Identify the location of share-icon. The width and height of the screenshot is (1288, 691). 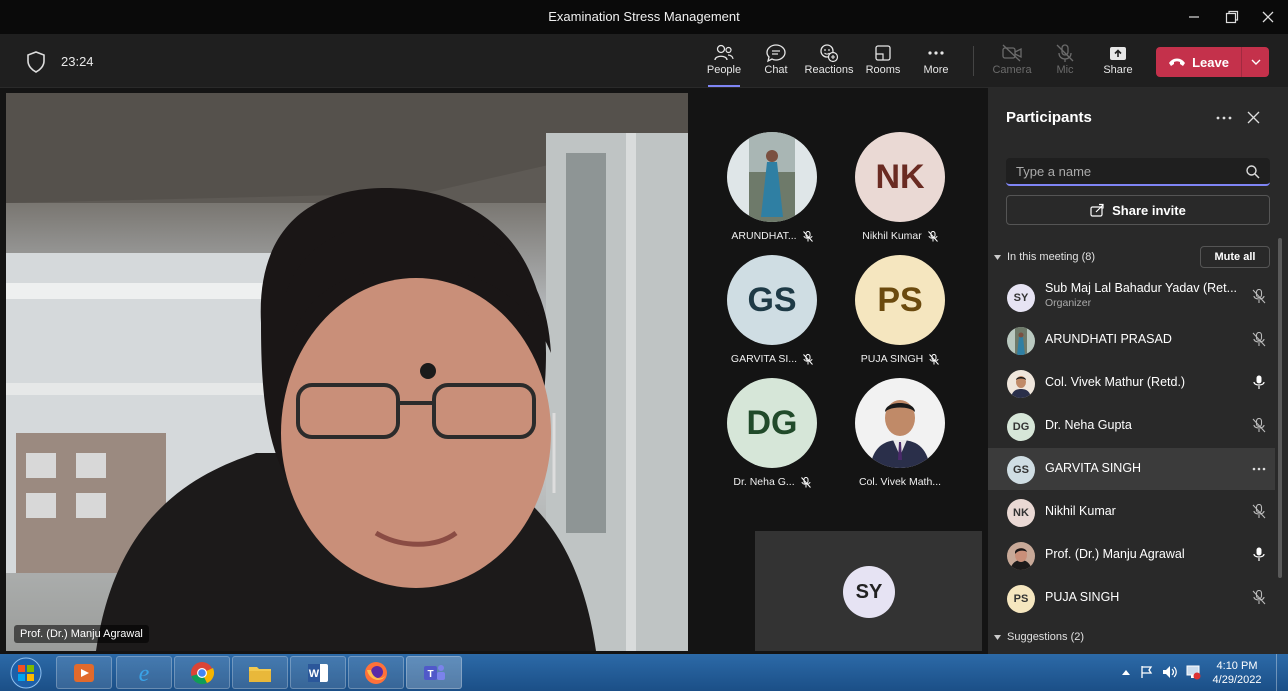
(1118, 53).